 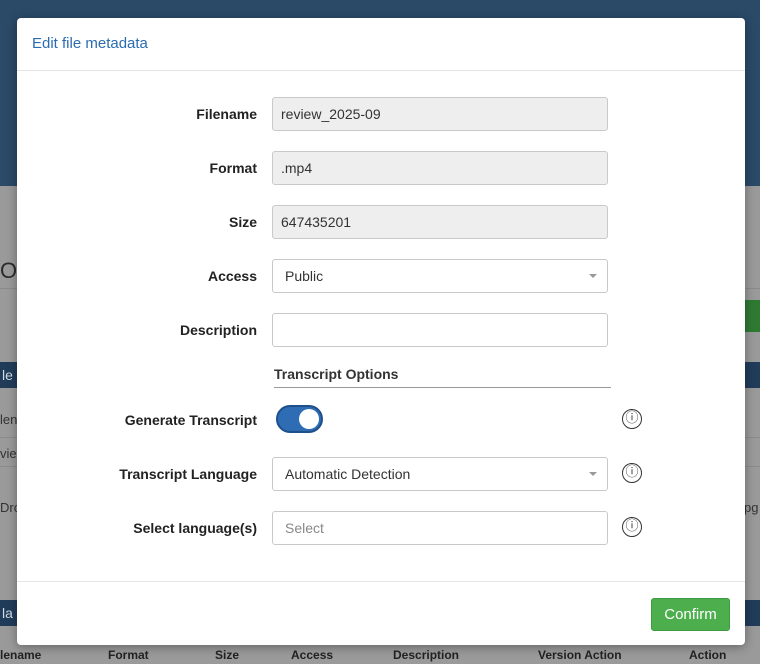 What do you see at coordinates (304, 528) in the screenshot?
I see `select-languages-placeholder: Select` at bounding box center [304, 528].